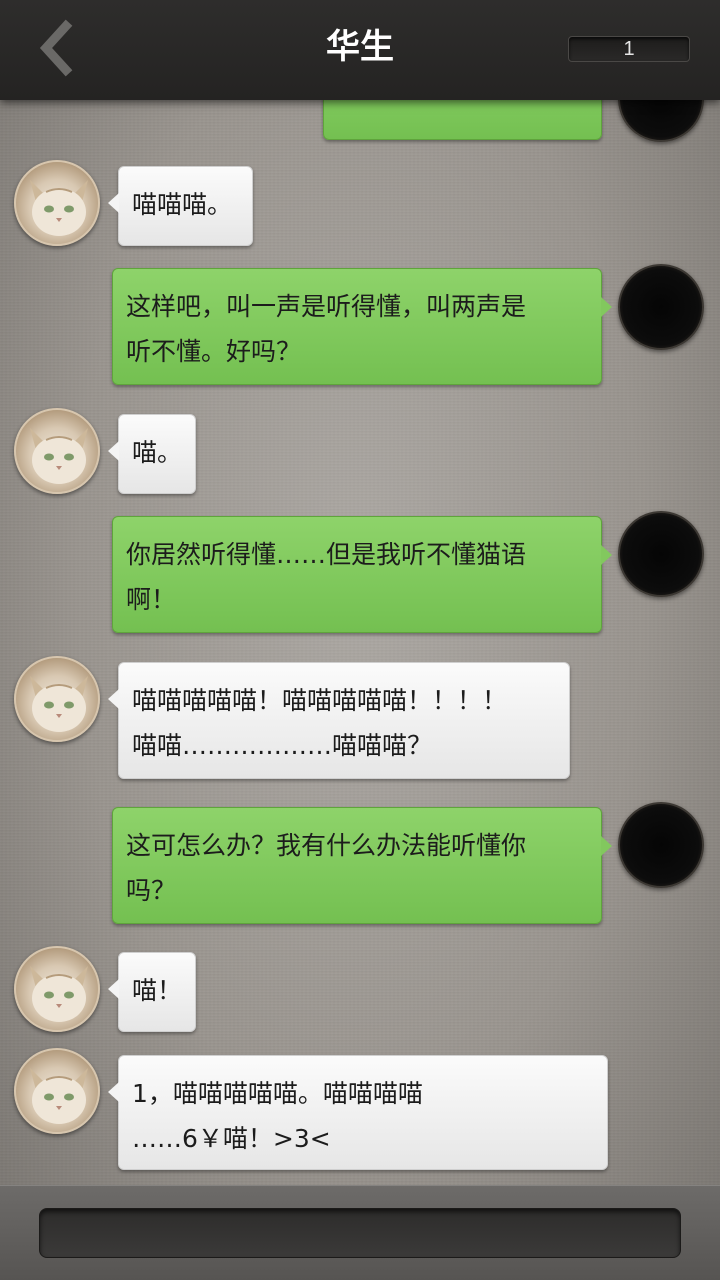 This screenshot has width=720, height=1280. What do you see at coordinates (157, 990) in the screenshot?
I see `message-text: 喵！` at bounding box center [157, 990].